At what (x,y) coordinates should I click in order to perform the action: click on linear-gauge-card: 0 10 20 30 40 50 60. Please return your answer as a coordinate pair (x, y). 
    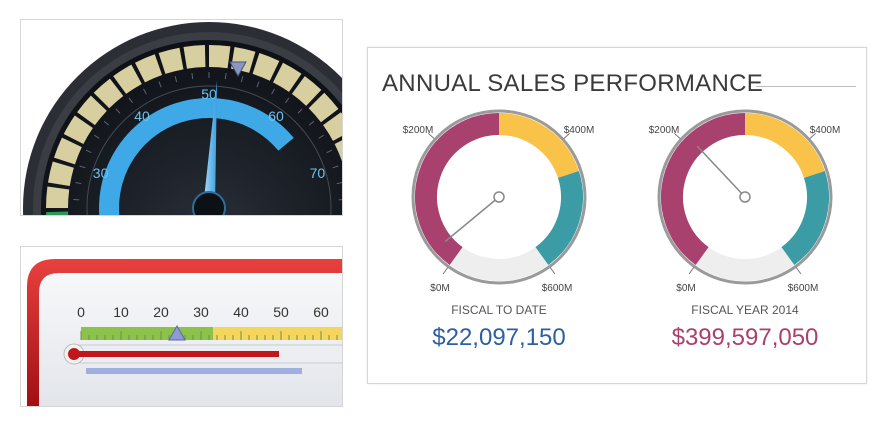
    Looking at the image, I should click on (181, 326).